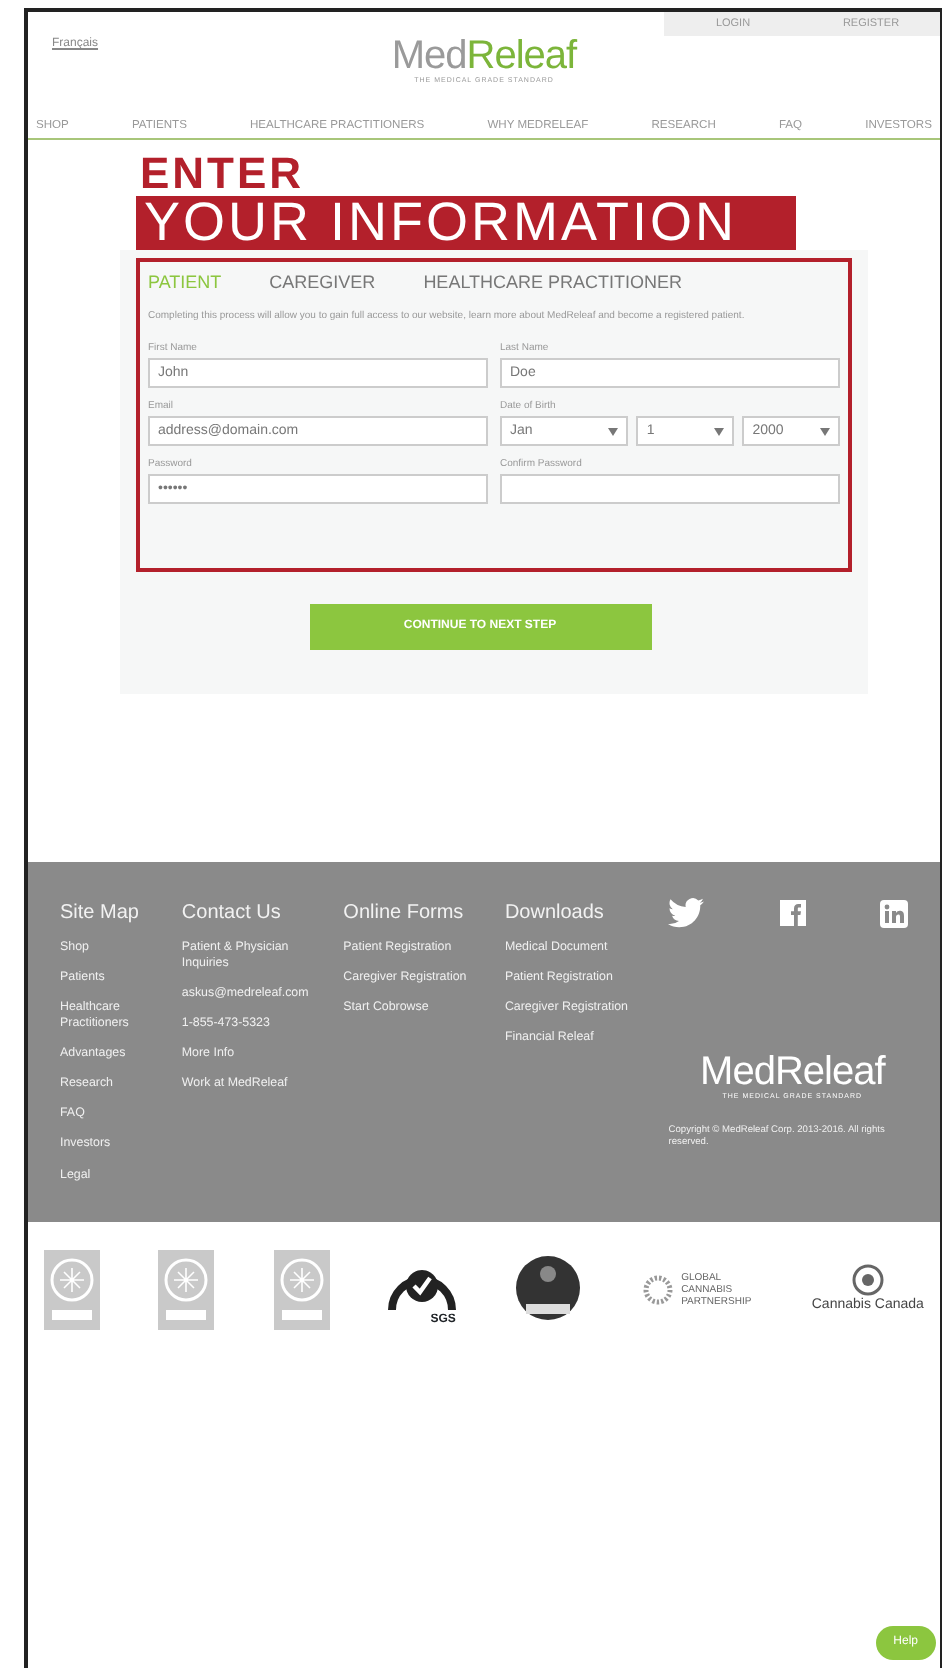 The image size is (942, 1668). I want to click on facebook-icon, so click(792, 913).